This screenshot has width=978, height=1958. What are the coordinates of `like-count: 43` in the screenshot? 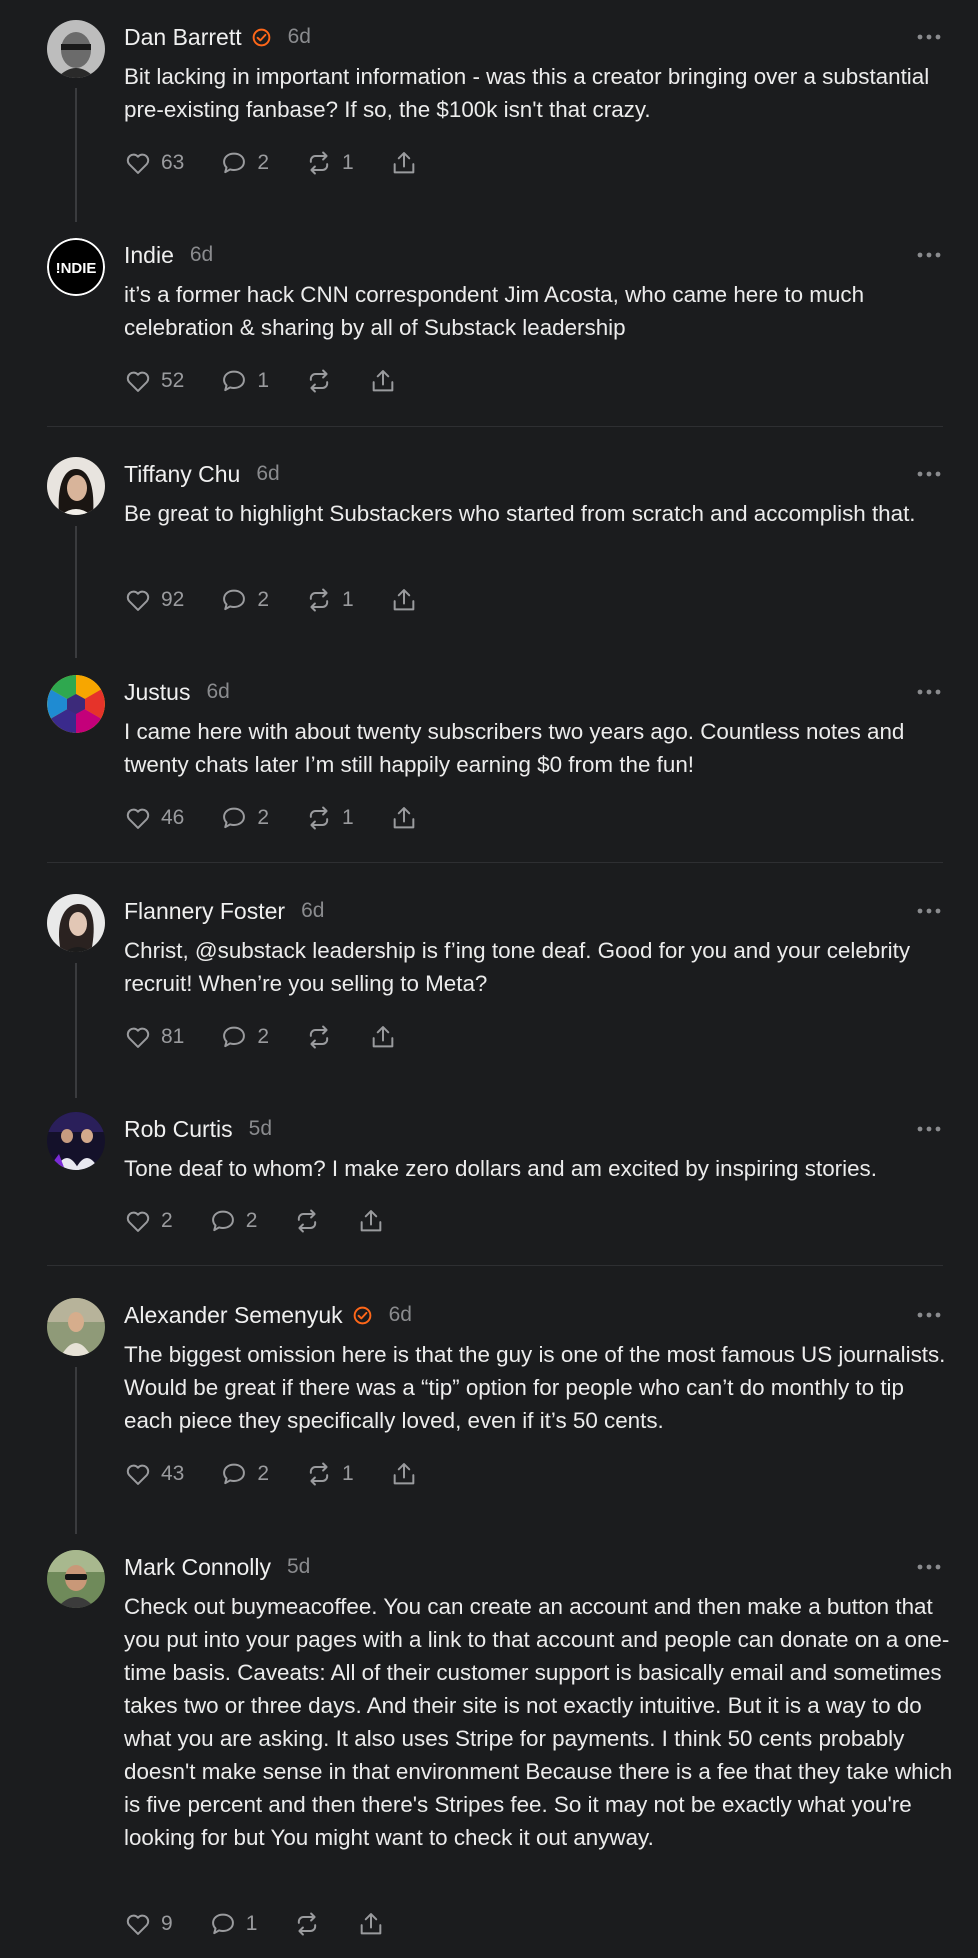 It's located at (173, 1473).